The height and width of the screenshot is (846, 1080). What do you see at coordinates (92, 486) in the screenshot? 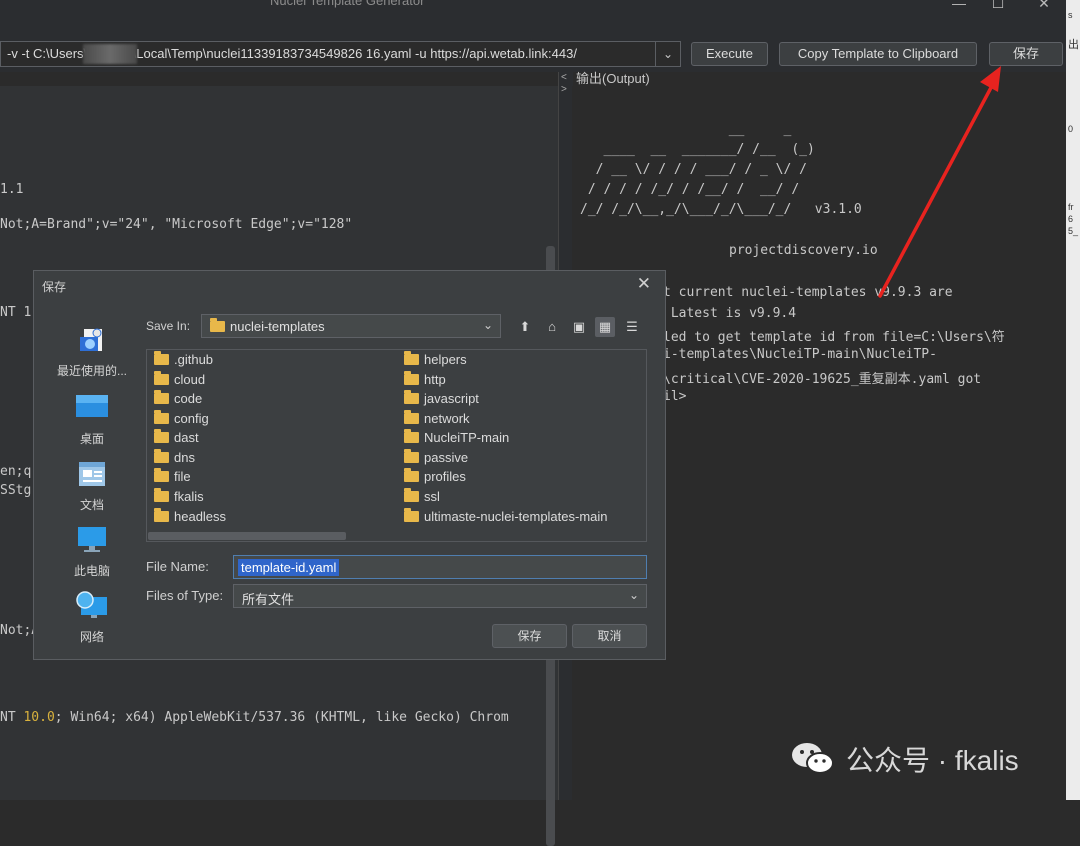
I see `place-documents: 文档` at bounding box center [92, 486].